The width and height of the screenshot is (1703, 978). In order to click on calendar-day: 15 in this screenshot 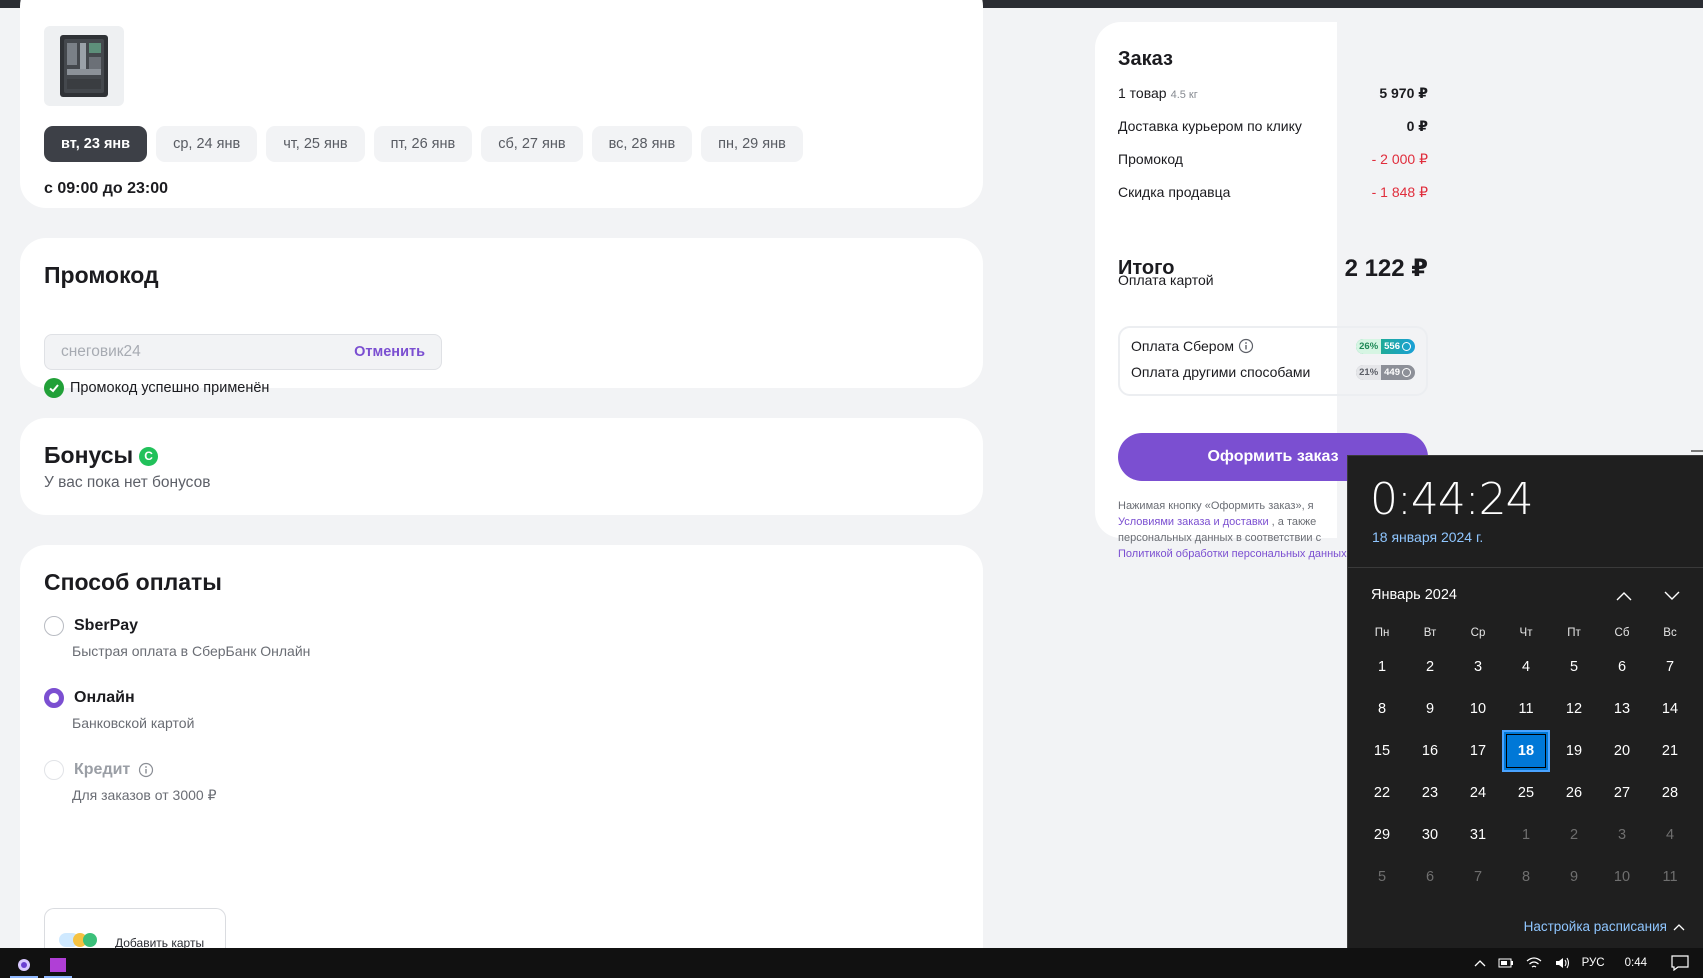, I will do `click(1382, 751)`.